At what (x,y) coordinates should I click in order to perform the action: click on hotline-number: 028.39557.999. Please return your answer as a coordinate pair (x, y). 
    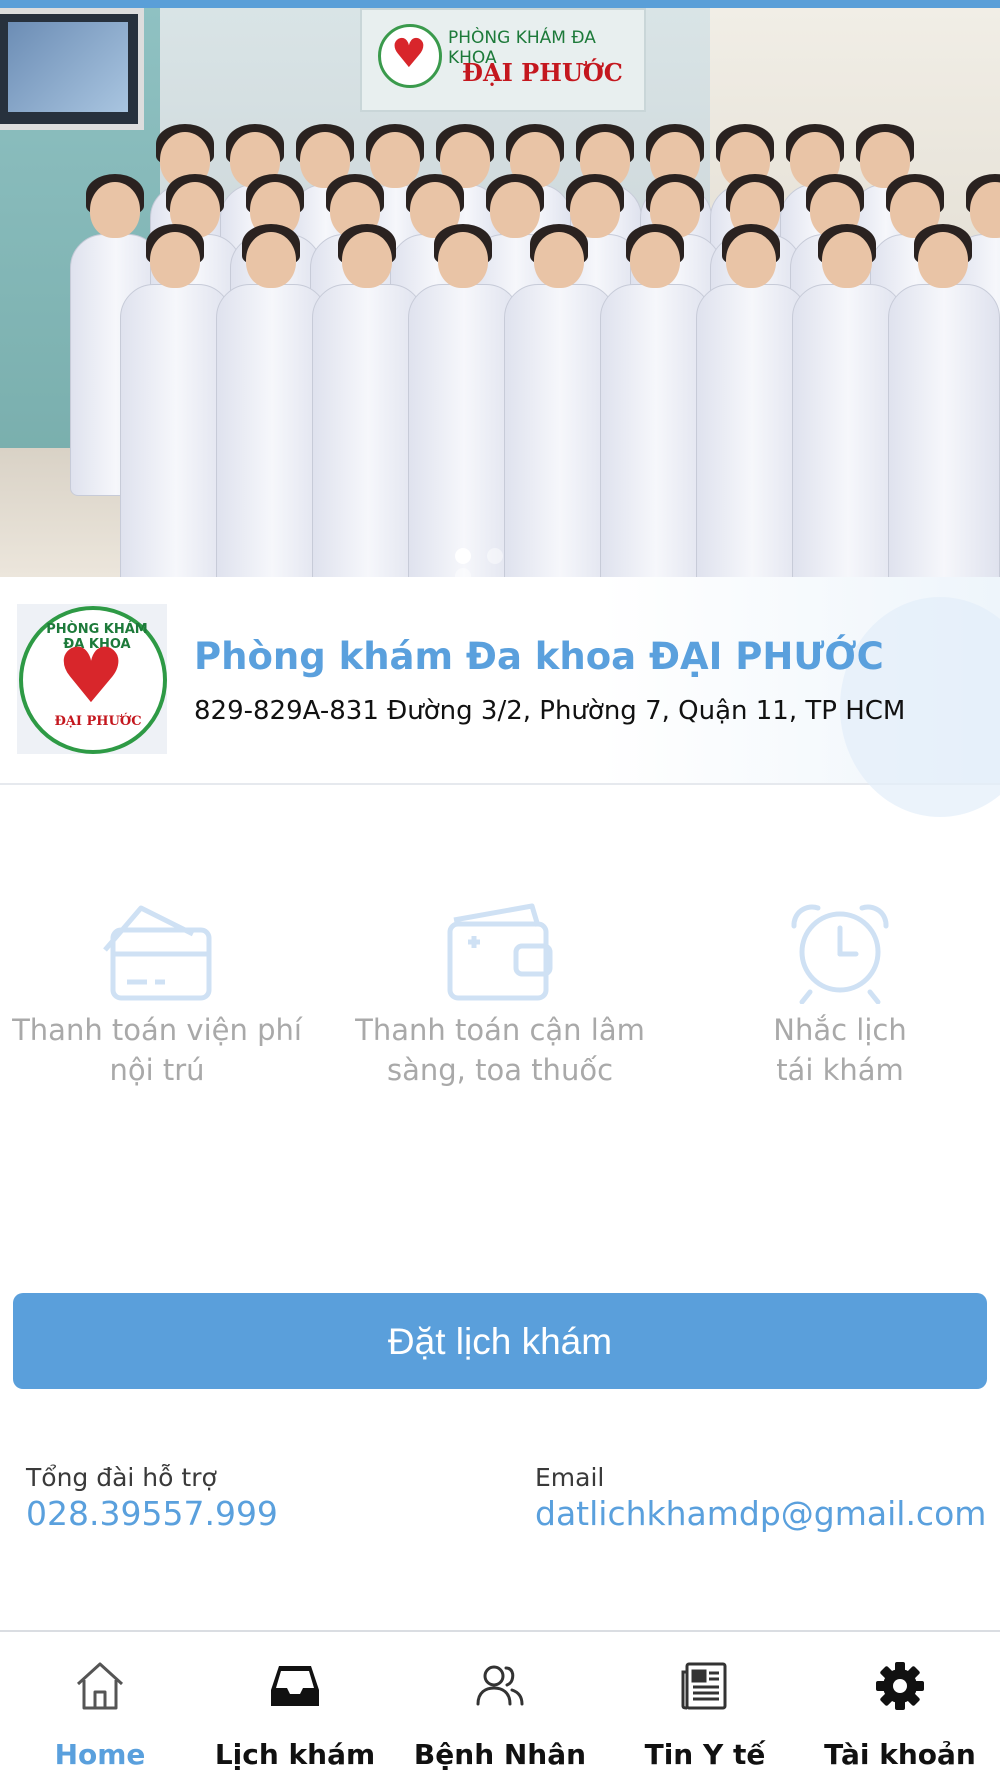
    Looking at the image, I should click on (152, 1513).